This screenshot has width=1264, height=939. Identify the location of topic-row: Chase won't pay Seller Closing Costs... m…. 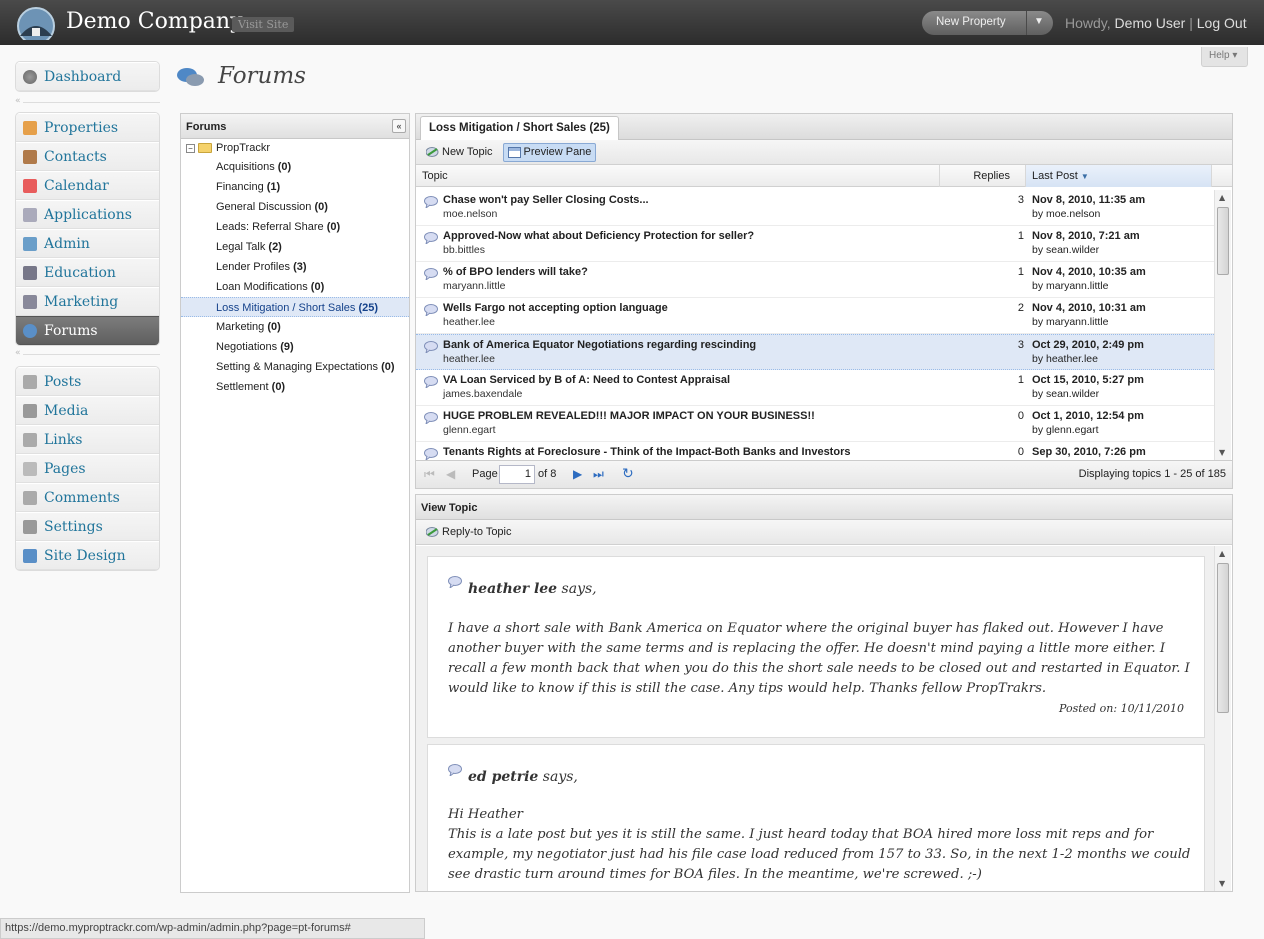
(815, 208).